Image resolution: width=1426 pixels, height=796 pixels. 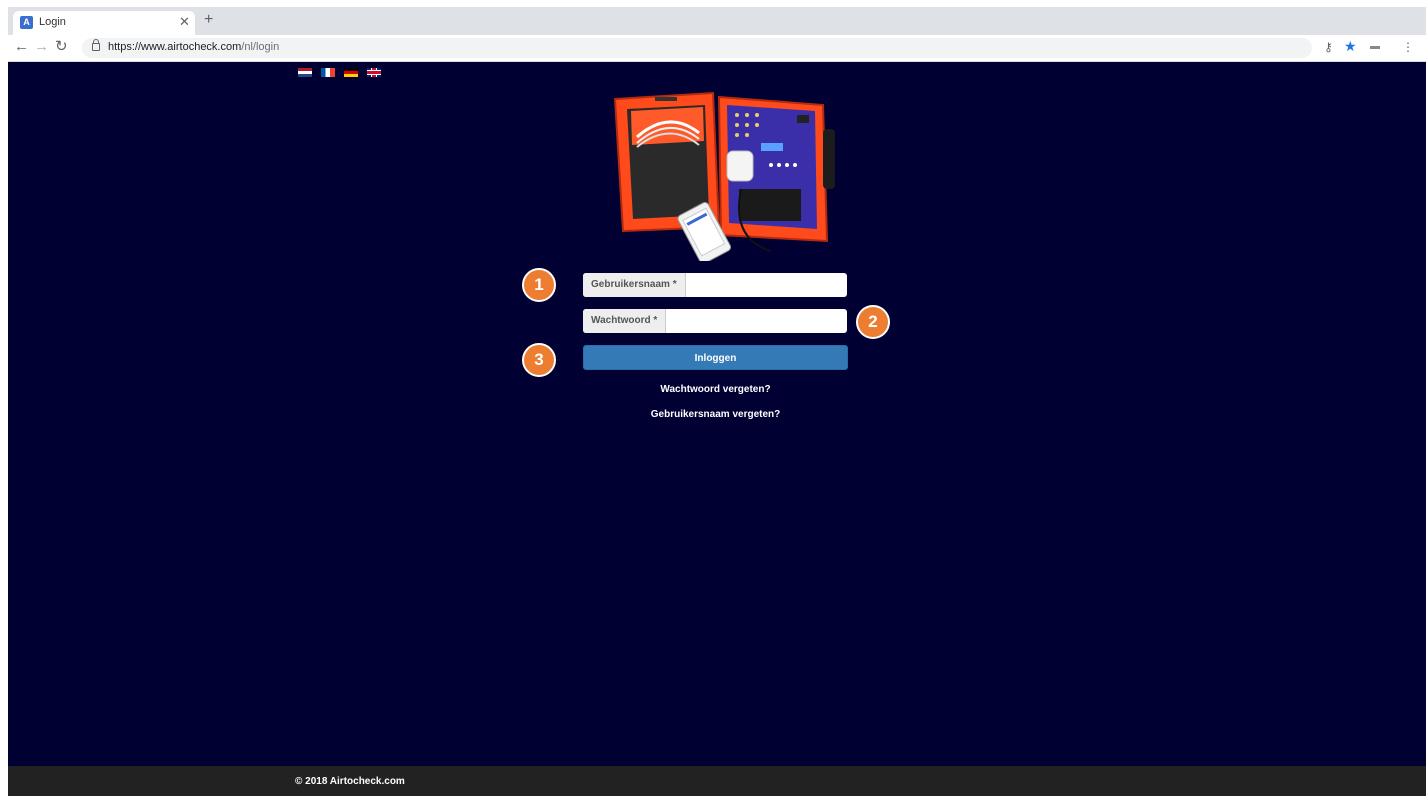 I want to click on url-text: https://www.airtocheck.com/nl/login, so click(x=193, y=47).